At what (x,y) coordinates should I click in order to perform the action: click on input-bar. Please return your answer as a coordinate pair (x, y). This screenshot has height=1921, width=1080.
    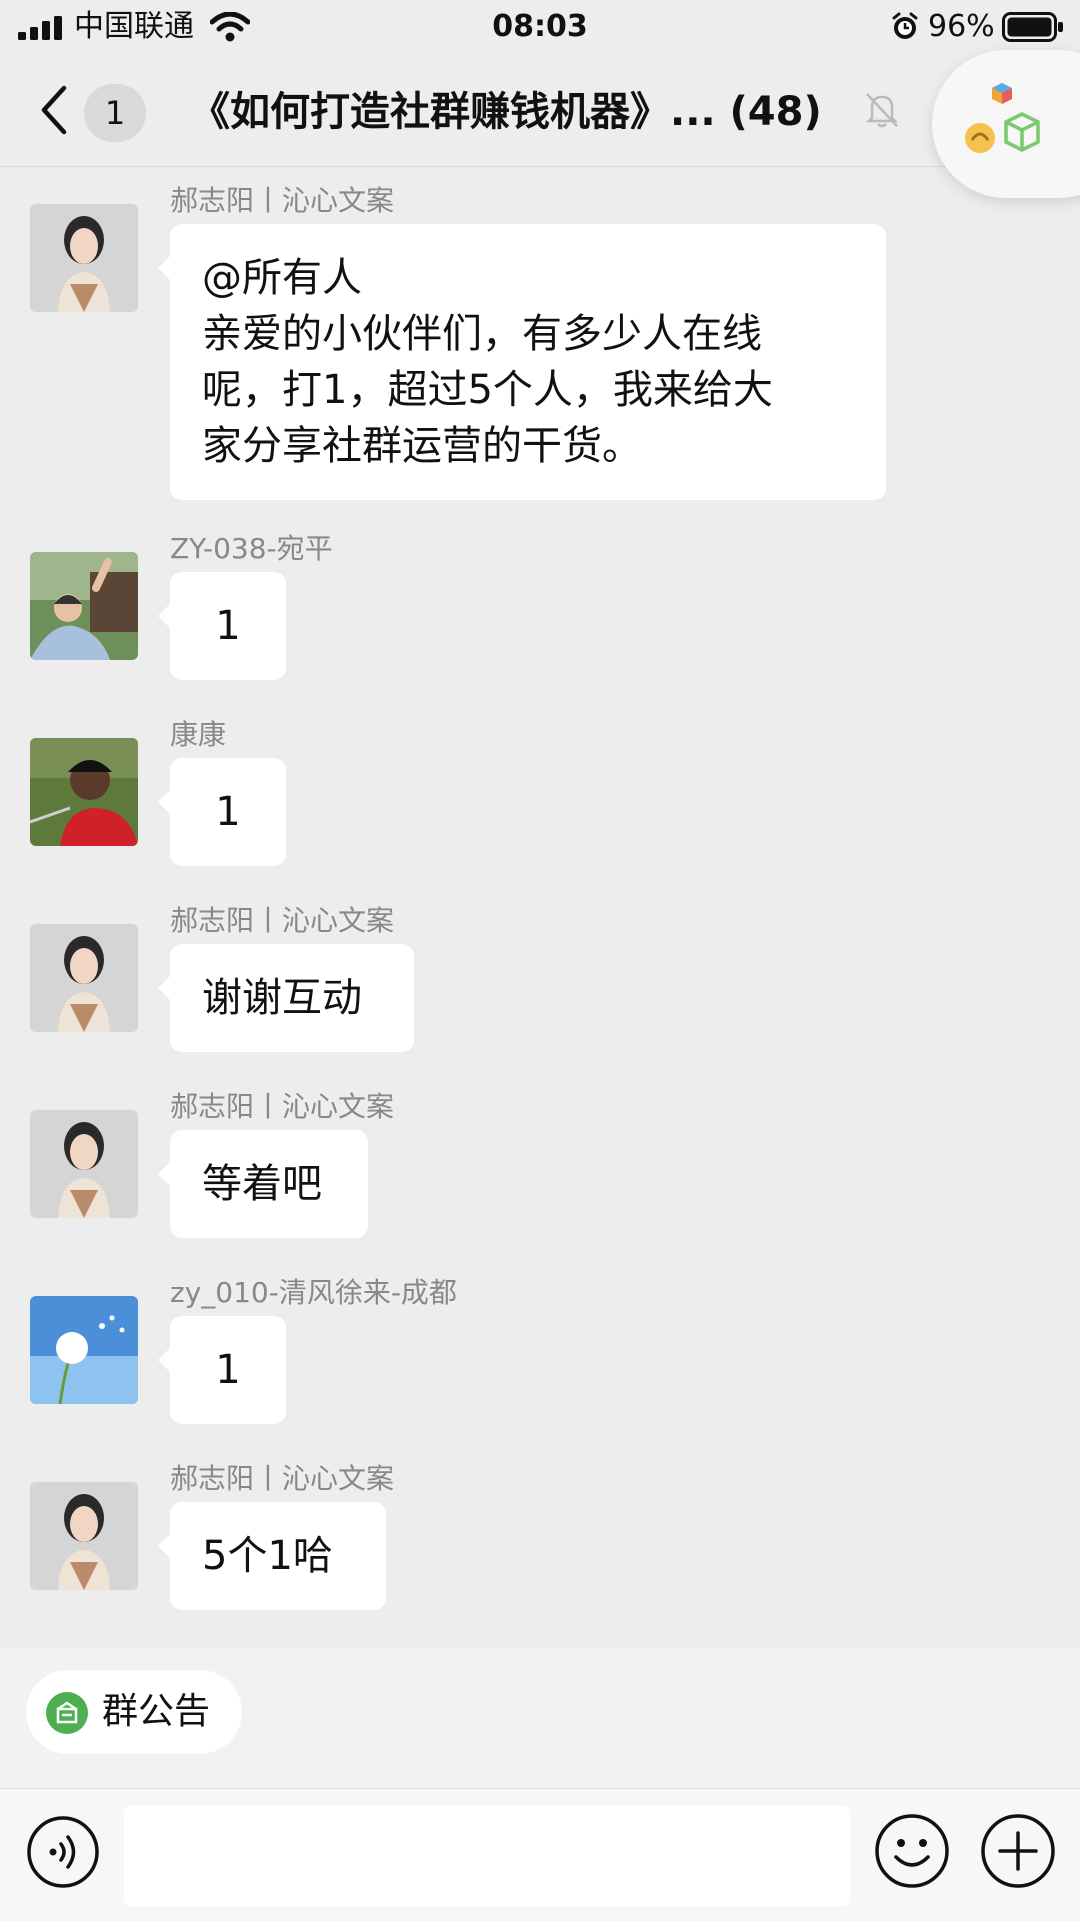
    Looking at the image, I should click on (540, 1854).